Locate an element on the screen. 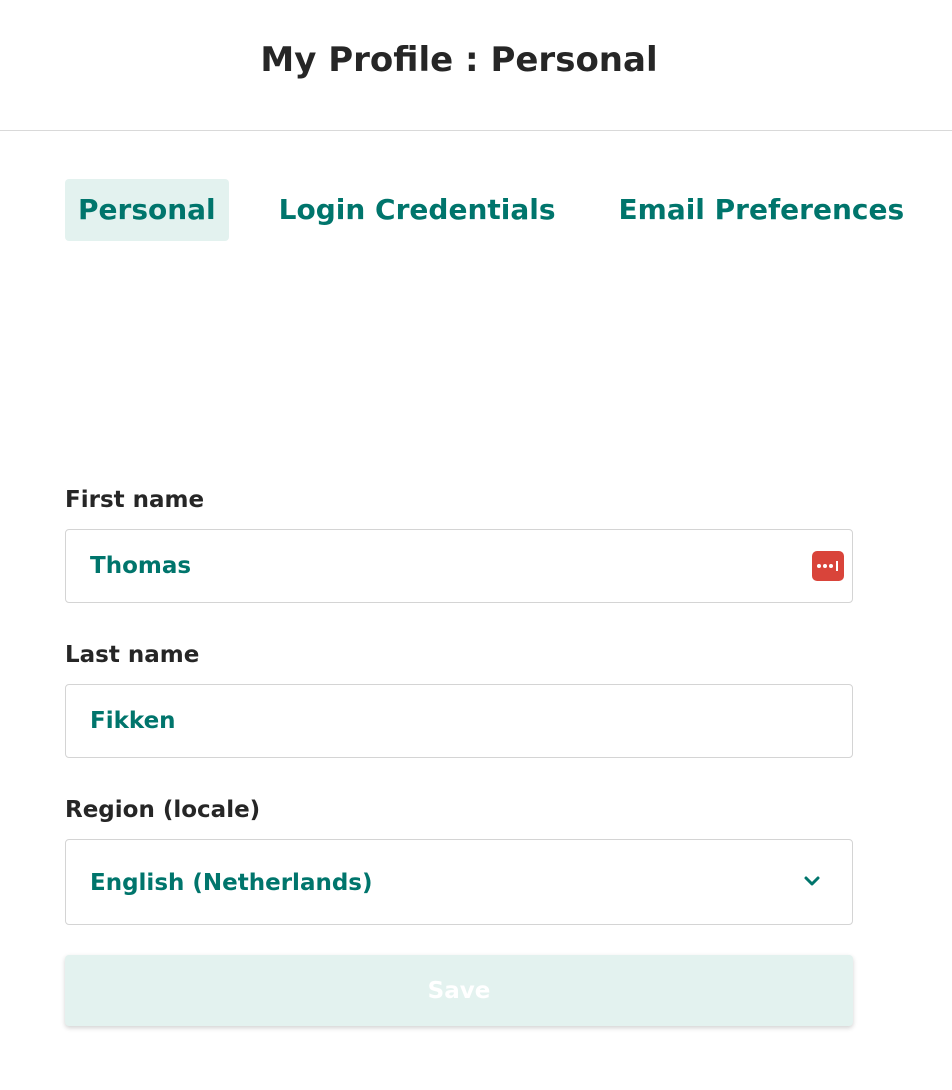 Image resolution: width=952 pixels, height=1090 pixels. tab-login-credentials: Login Credentials is located at coordinates (417, 210).